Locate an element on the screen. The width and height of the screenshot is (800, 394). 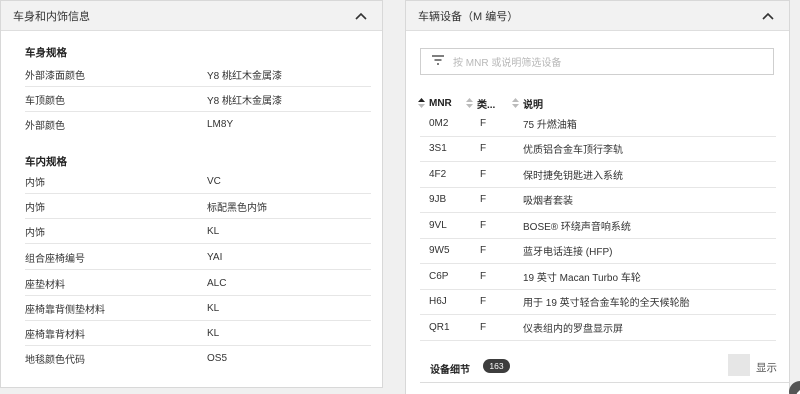
equipment-desc: 蓝牙电话连接 (HFP) is located at coordinates (568, 253).